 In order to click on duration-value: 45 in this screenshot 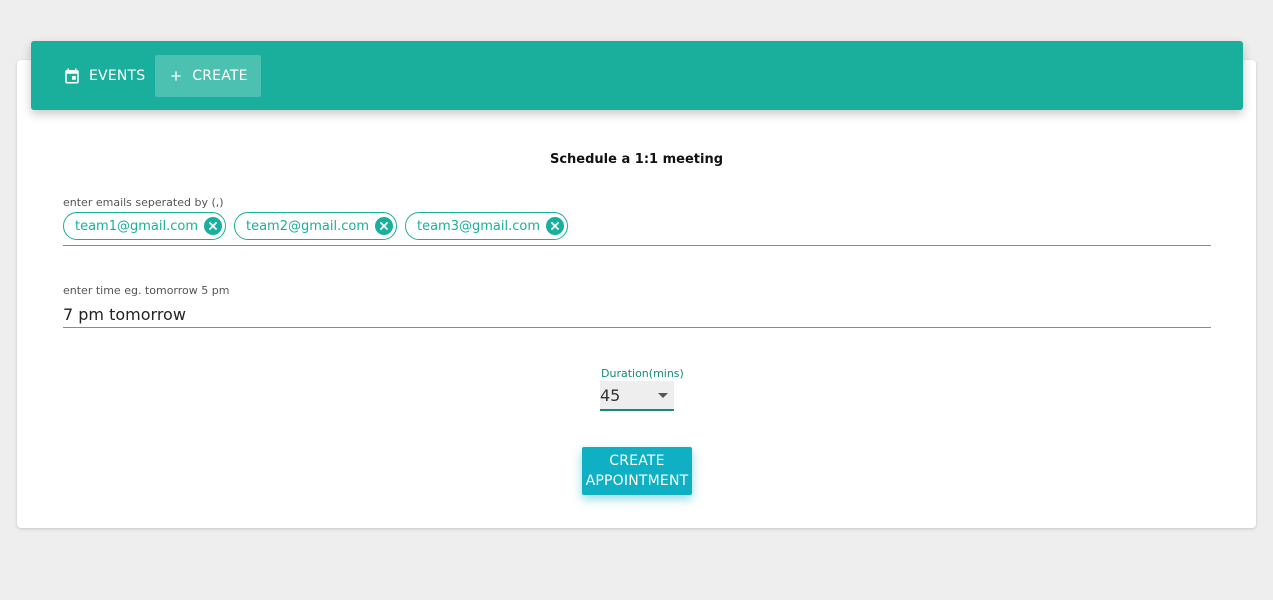, I will do `click(610, 395)`.